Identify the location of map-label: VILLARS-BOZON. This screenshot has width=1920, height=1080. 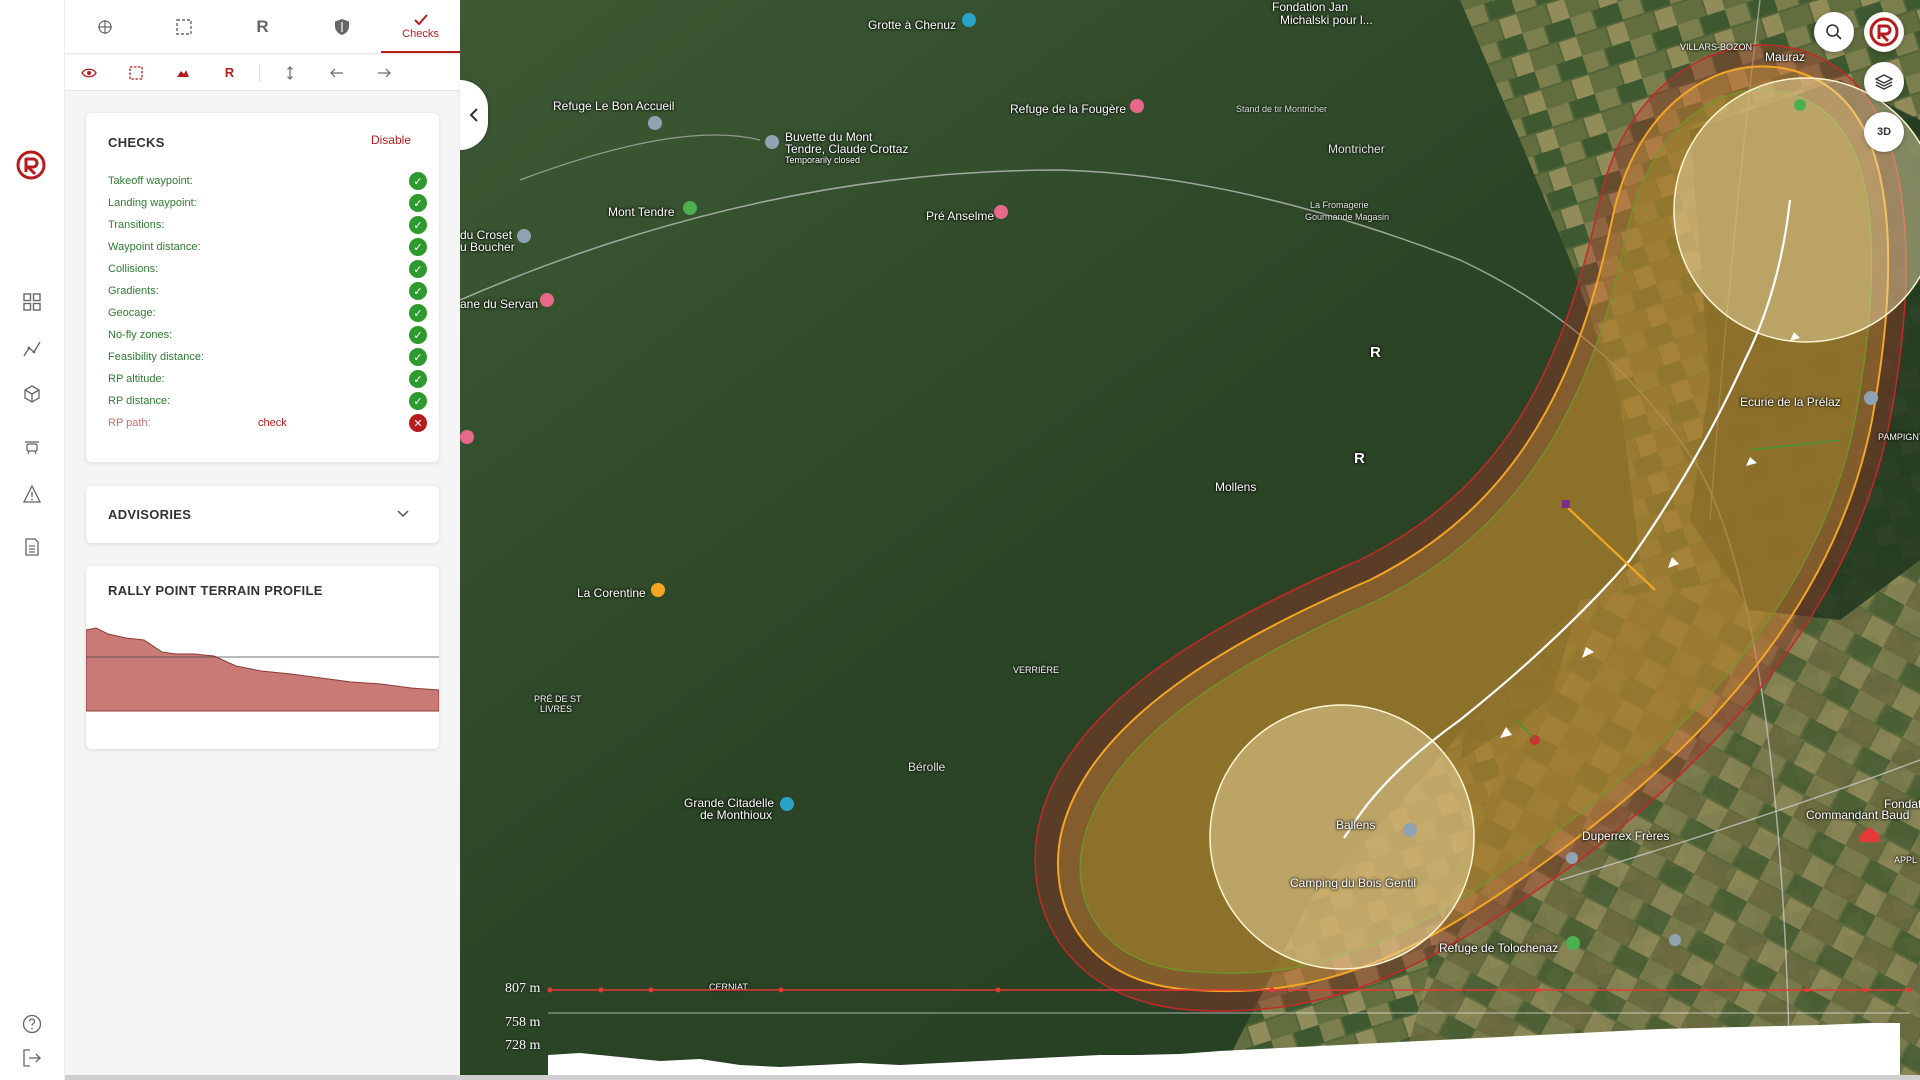
(1716, 47).